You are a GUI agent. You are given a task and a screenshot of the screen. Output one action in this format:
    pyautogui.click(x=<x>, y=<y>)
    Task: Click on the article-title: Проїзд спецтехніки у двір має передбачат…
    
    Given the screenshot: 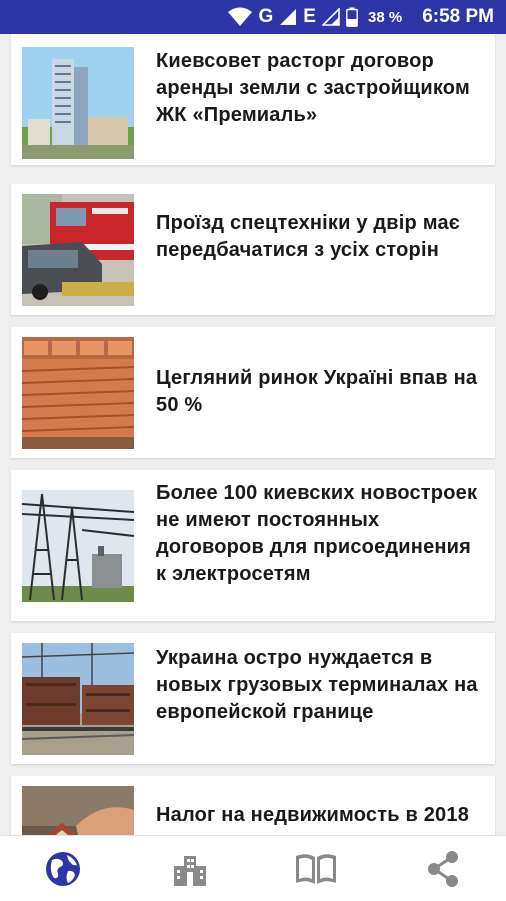 What is the action you would take?
    pyautogui.click(x=308, y=236)
    